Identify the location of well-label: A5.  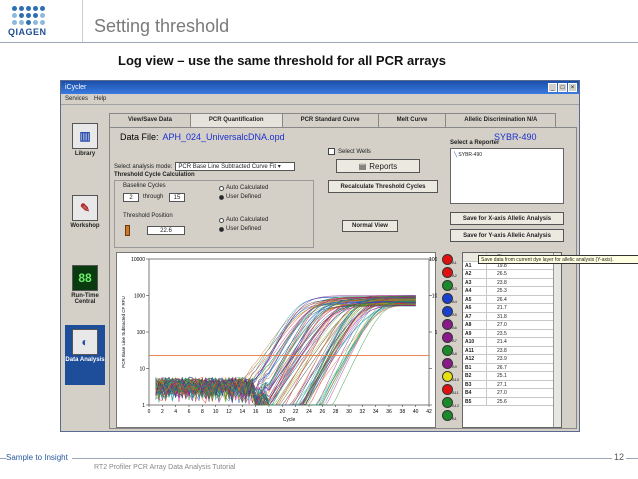
(454, 314).